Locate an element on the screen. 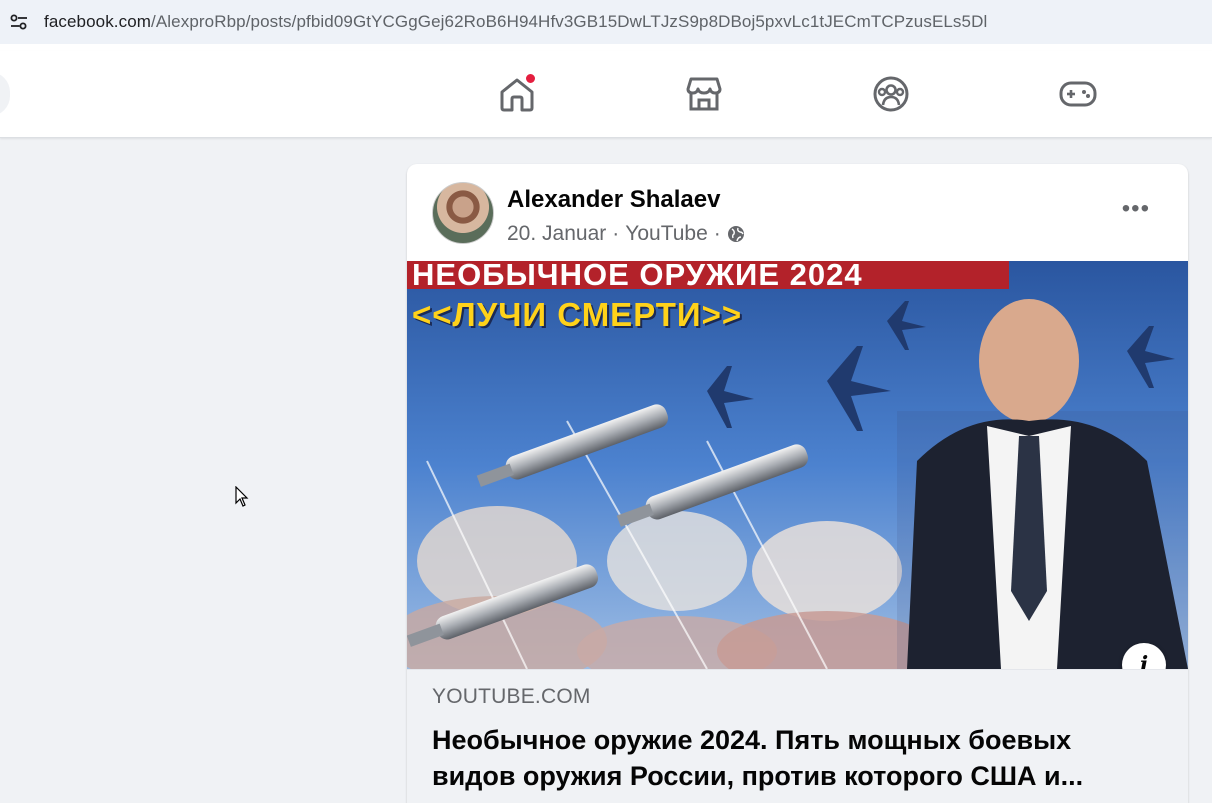 The height and width of the screenshot is (803, 1212). preview-banner-title: НЕОБЫЧНОЕ ОРУЖИЕ 2024 is located at coordinates (708, 275).